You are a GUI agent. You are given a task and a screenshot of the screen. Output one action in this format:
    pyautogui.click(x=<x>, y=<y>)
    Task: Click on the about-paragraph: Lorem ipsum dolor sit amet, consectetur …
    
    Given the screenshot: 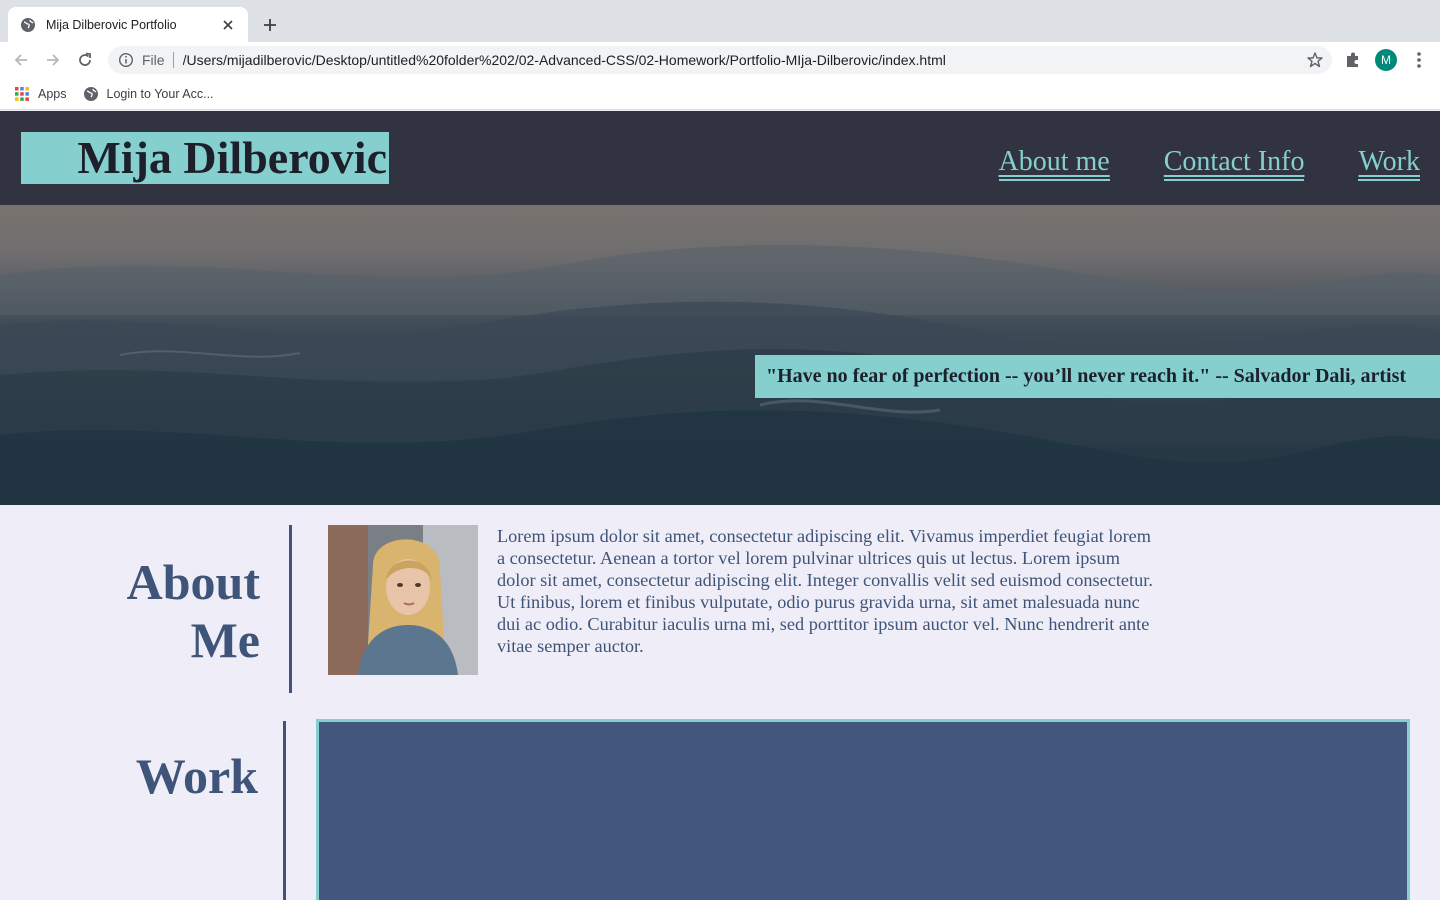 What is the action you would take?
    pyautogui.click(x=825, y=591)
    